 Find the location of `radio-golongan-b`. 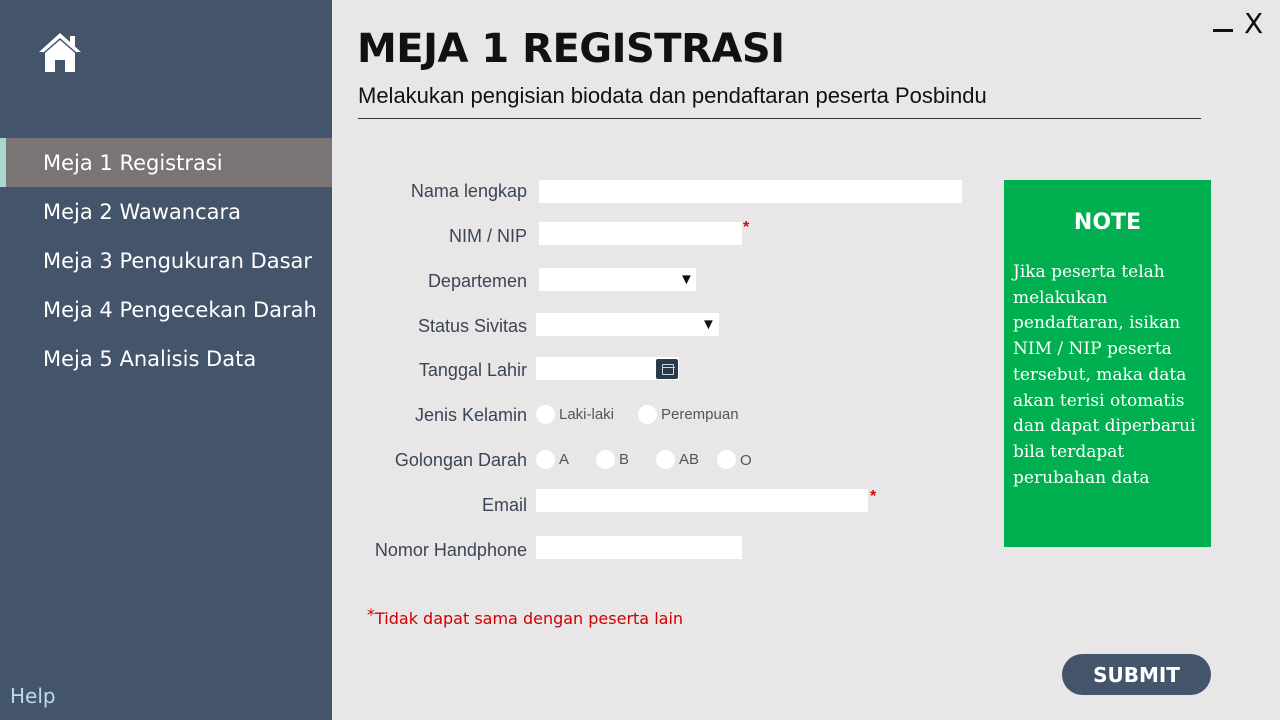

radio-golongan-b is located at coordinates (605, 459).